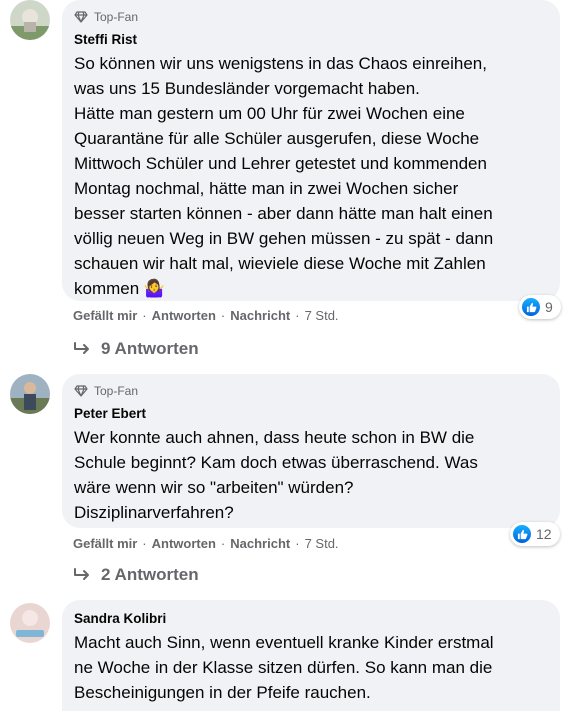  I want to click on view-replies-link: 9 Antworten, so click(136, 349).